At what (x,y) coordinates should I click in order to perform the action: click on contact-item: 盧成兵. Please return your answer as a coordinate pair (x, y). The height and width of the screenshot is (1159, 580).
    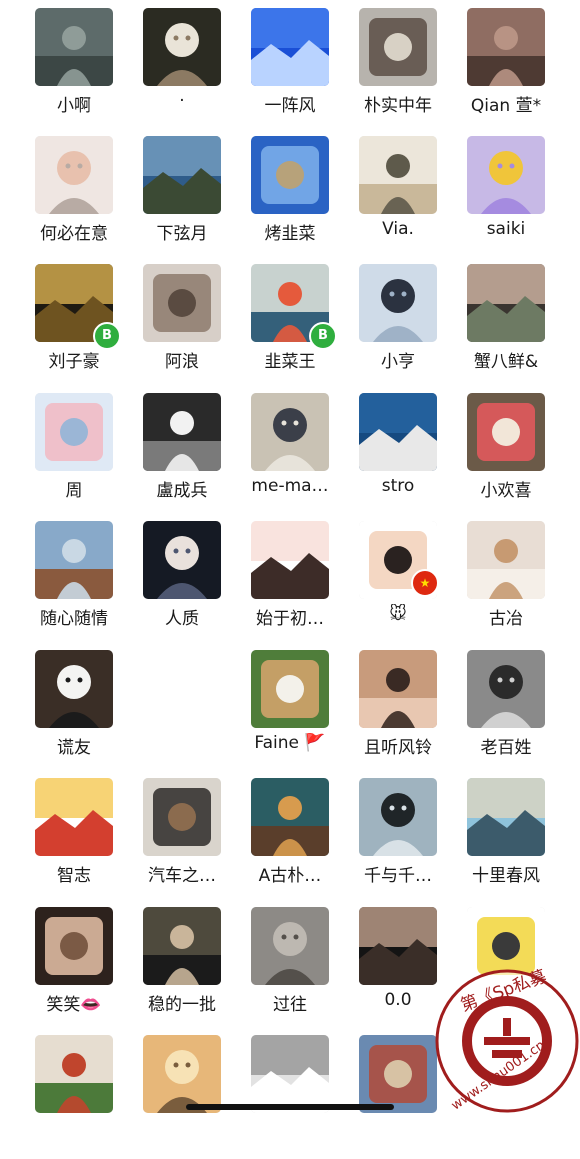
    Looking at the image, I should click on (197, 453).